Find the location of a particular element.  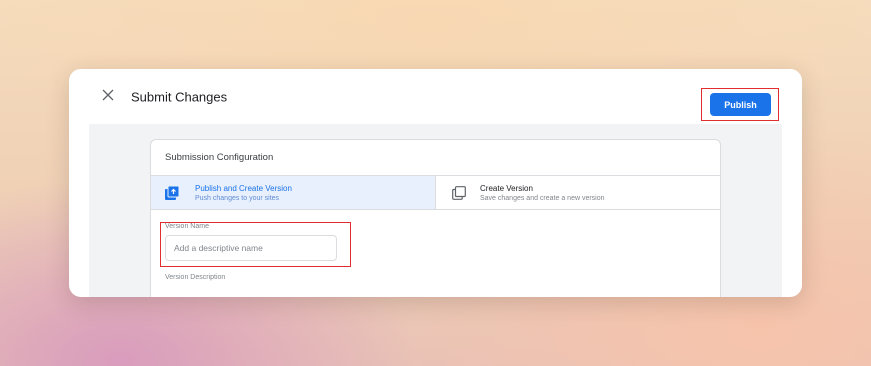

option-subtitle: Push changes to your sites is located at coordinates (237, 198).